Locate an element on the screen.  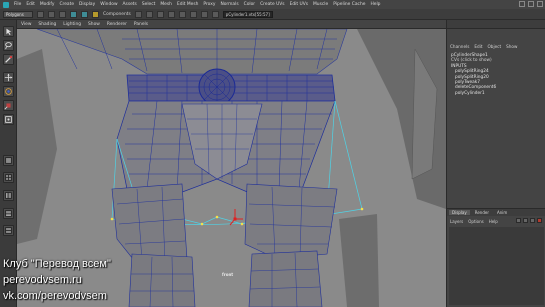
layer-editor-tabs: Display Render Anim is located at coordinates (496, 212).